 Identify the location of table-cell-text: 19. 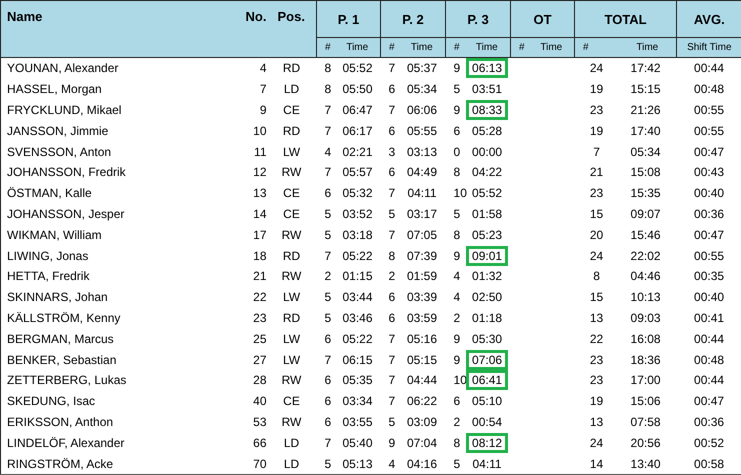
(596, 401).